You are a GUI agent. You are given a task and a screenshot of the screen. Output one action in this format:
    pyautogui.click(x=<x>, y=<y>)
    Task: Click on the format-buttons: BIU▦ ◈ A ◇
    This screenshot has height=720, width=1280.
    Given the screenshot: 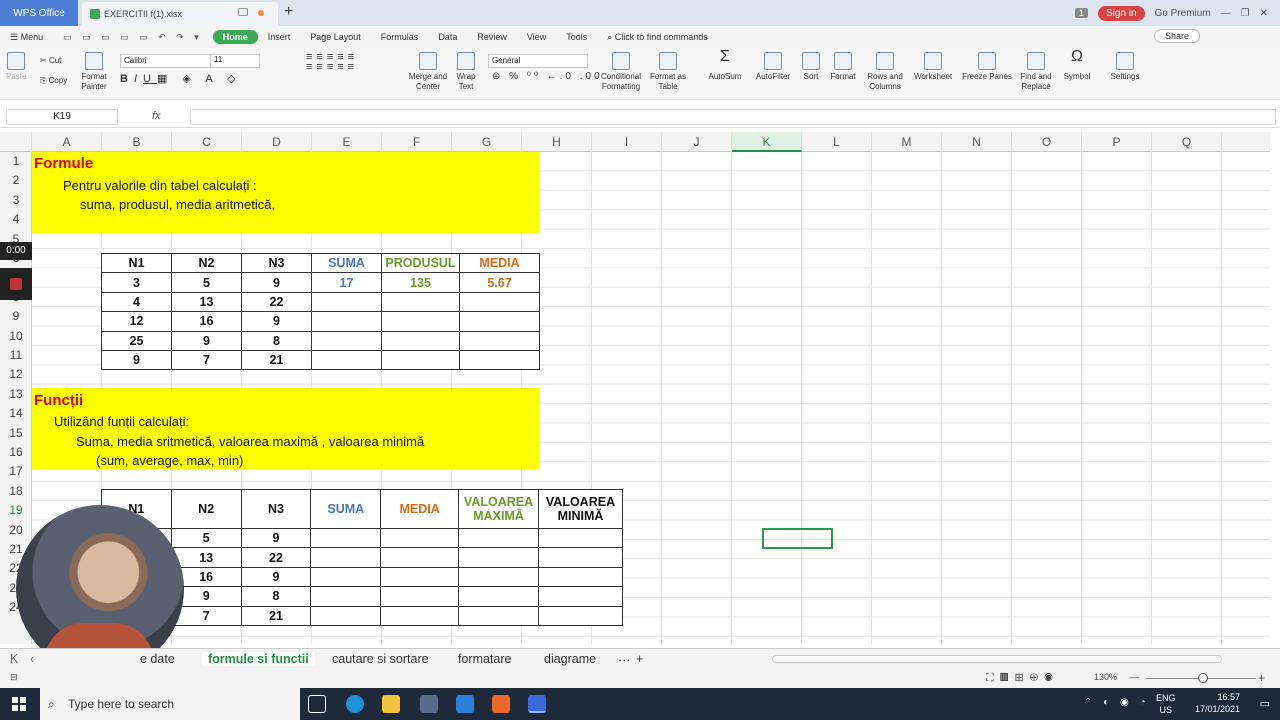 What is the action you would take?
    pyautogui.click(x=181, y=78)
    